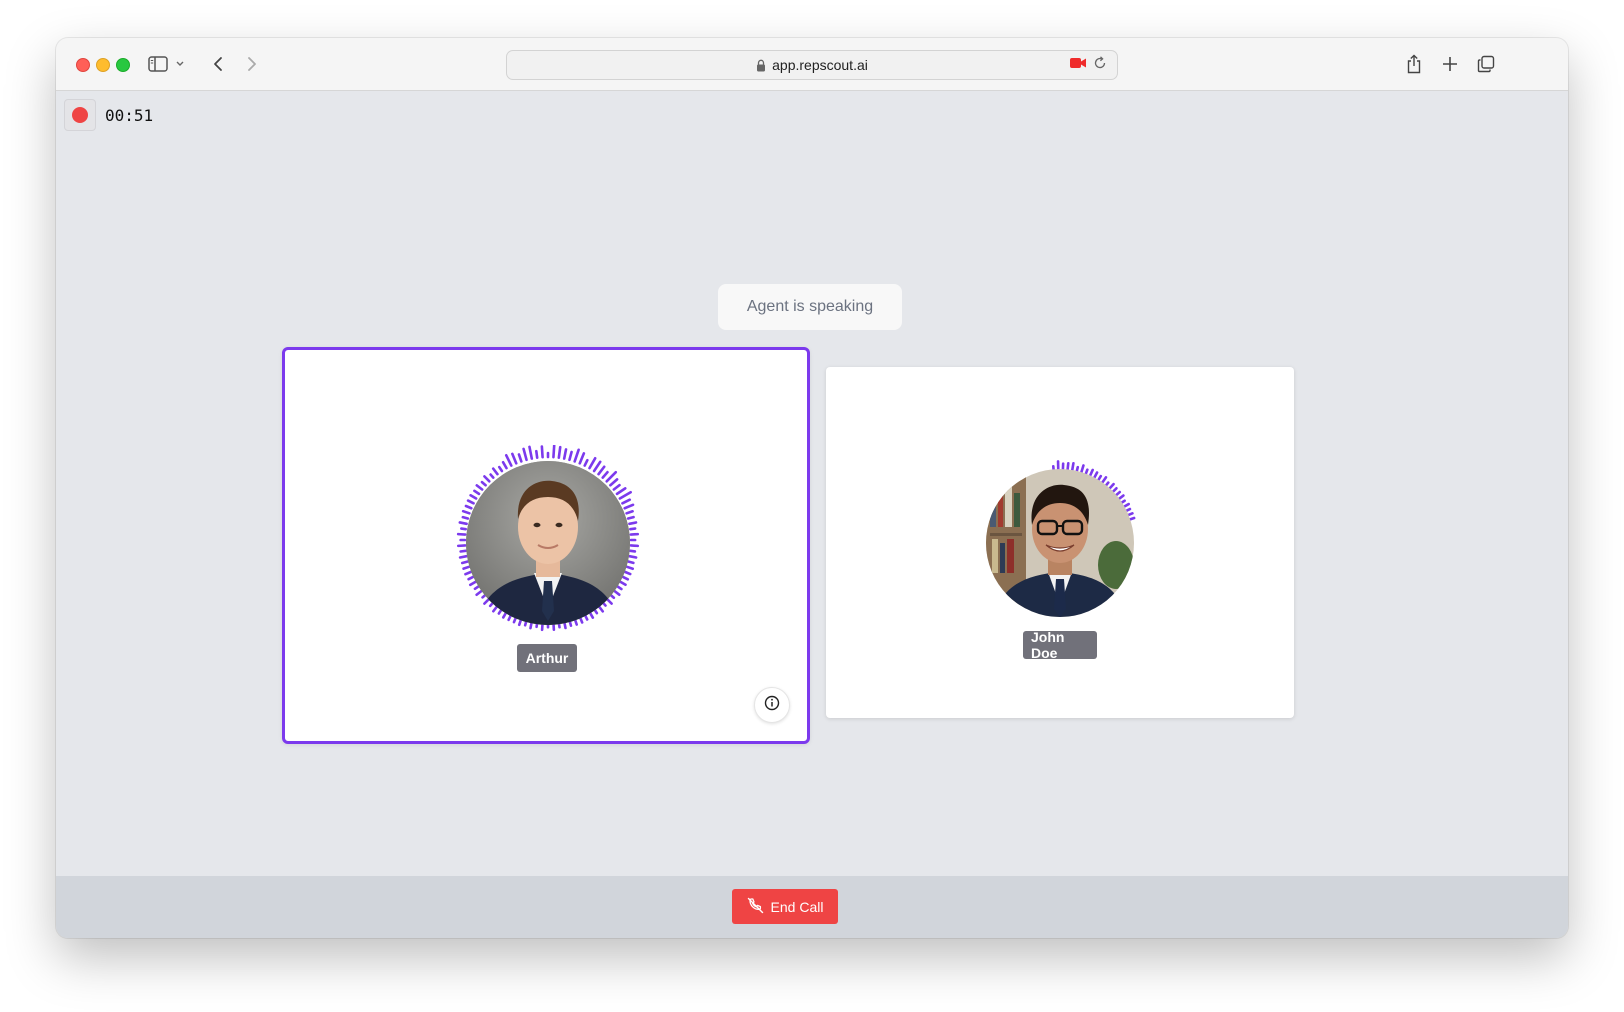  I want to click on share-icon, so click(1414, 64).